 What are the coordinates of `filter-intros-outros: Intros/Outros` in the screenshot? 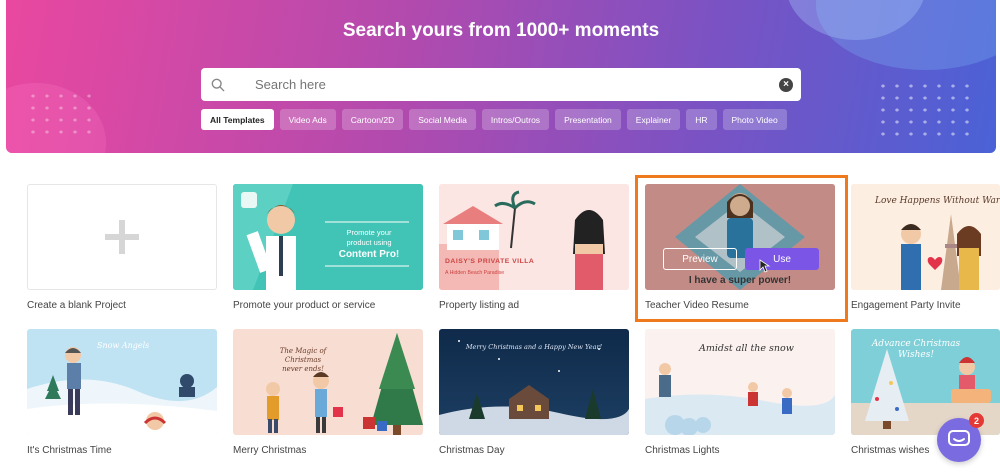 It's located at (515, 119).